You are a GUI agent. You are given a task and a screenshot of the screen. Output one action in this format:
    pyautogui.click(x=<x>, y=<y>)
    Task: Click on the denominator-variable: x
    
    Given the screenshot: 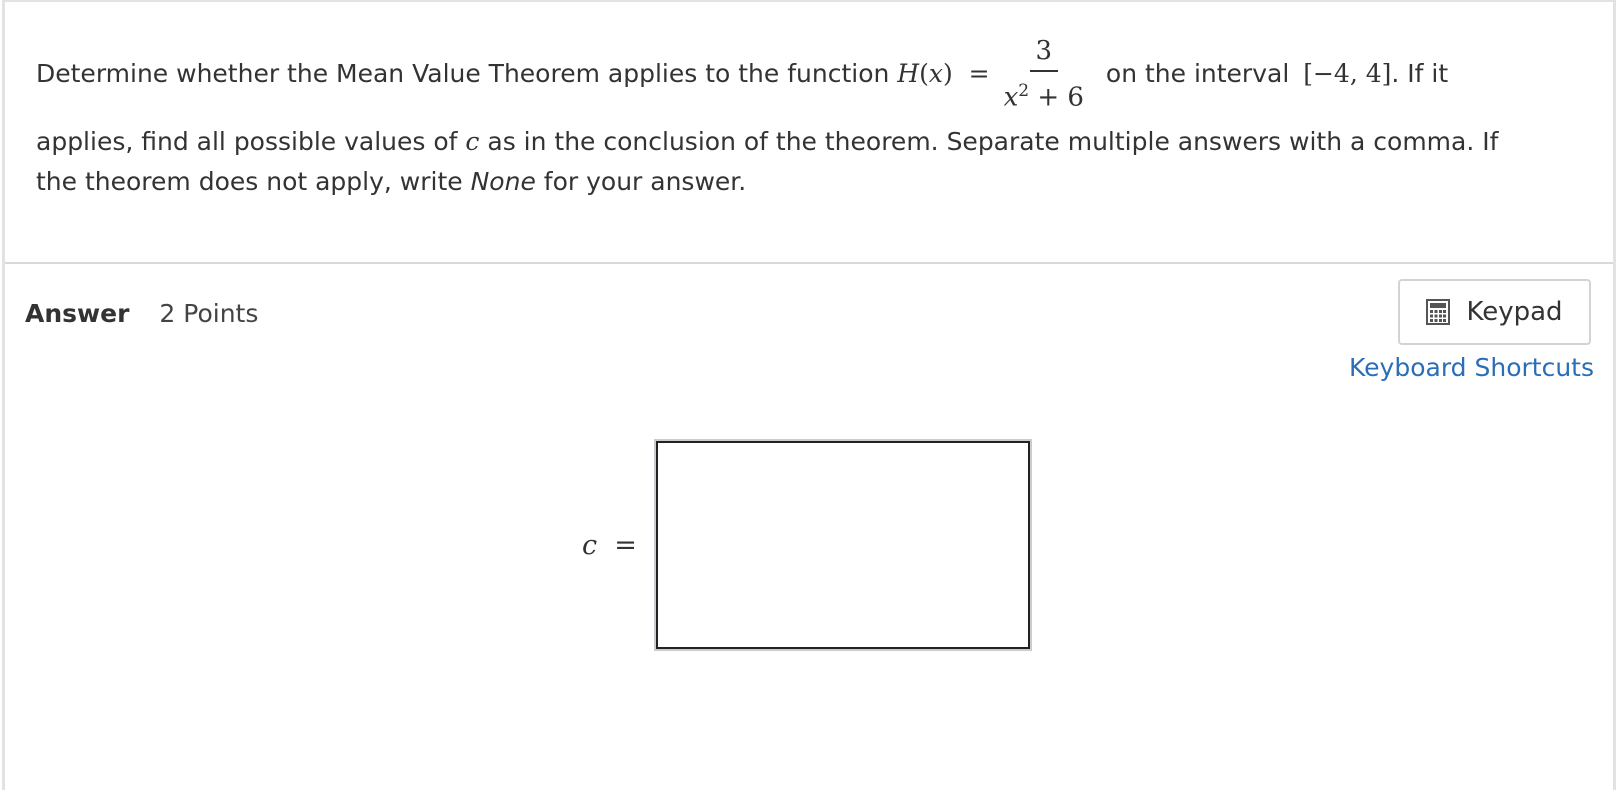 What is the action you would take?
    pyautogui.click(x=1011, y=97)
    